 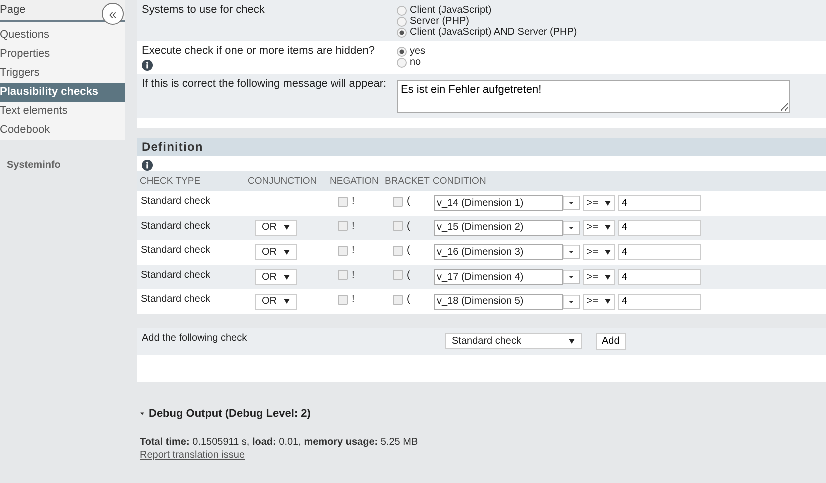 I want to click on column-header: NEGATION, so click(x=355, y=181).